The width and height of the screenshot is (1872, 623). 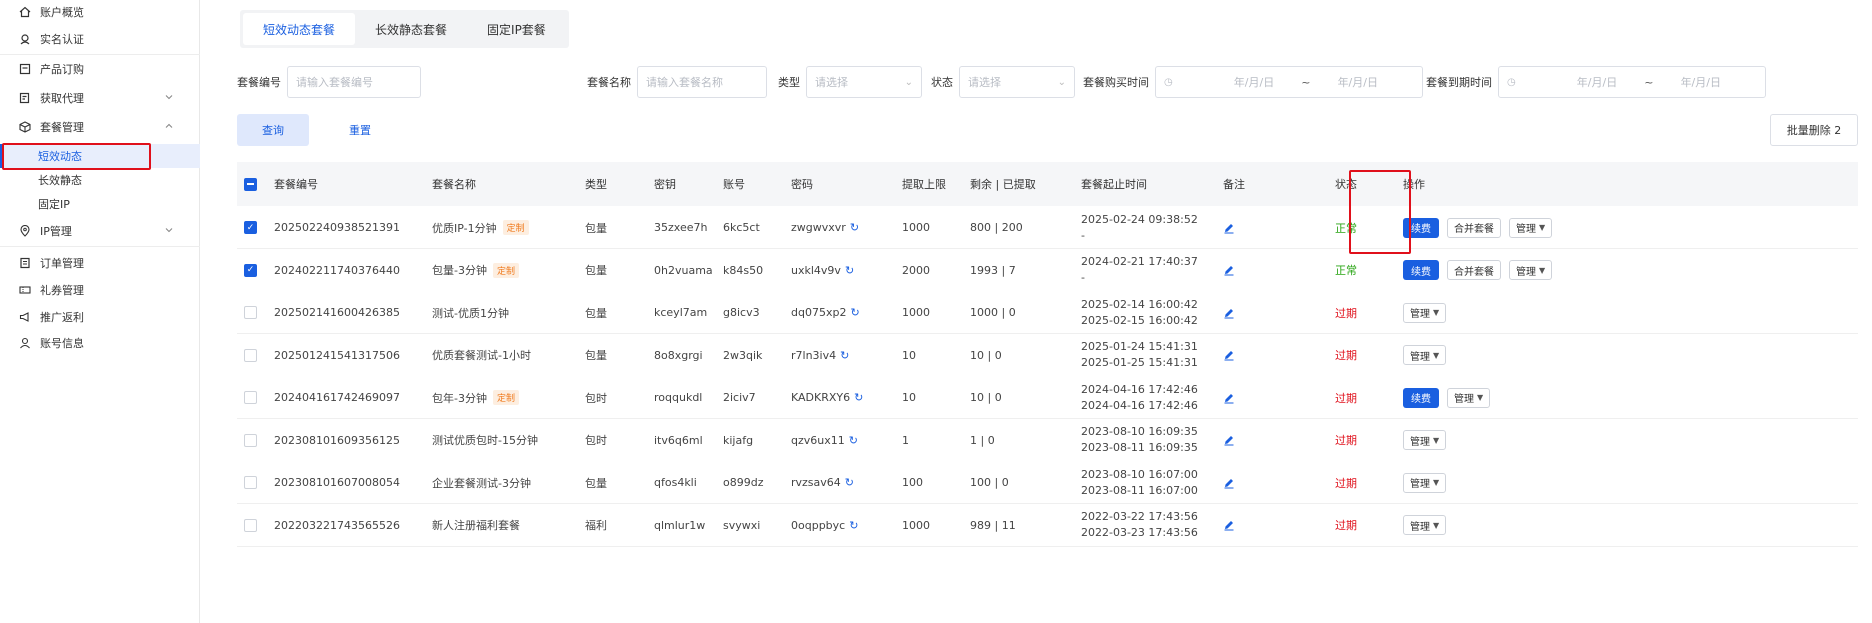 What do you see at coordinates (100, 231) in the screenshot?
I see `sidebar-item-ip-manage: IP管理` at bounding box center [100, 231].